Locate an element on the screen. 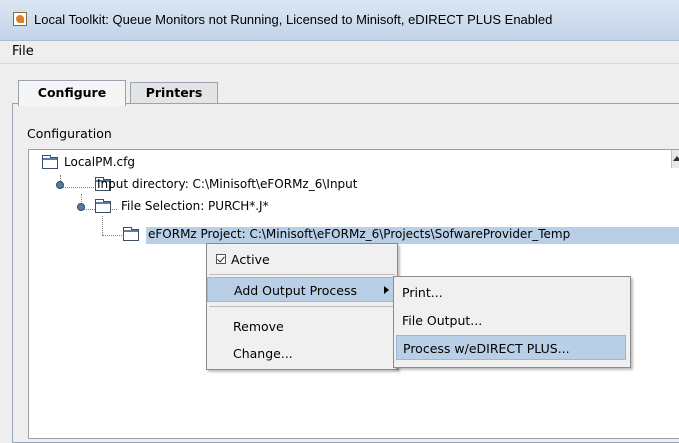  menu-file: File is located at coordinates (23, 51).